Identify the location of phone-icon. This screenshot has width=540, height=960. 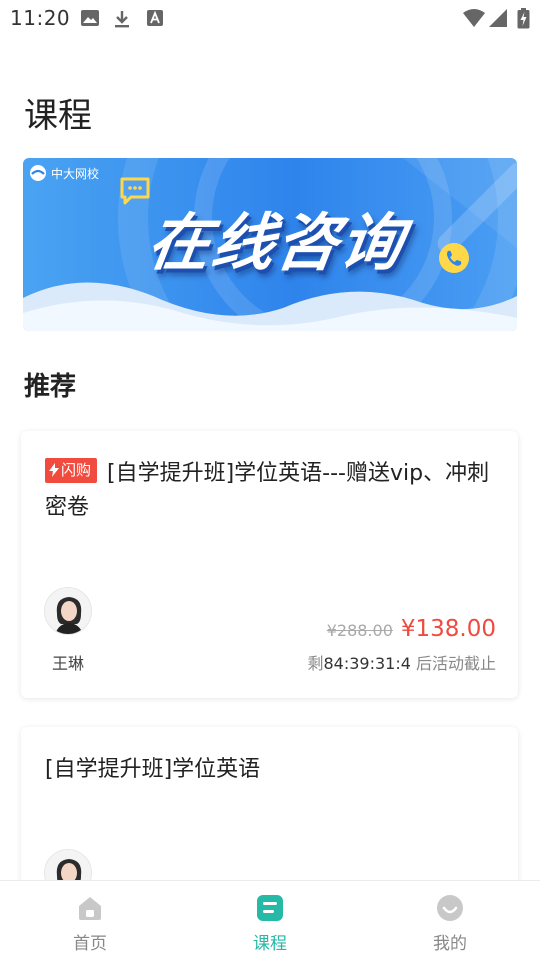
(454, 260).